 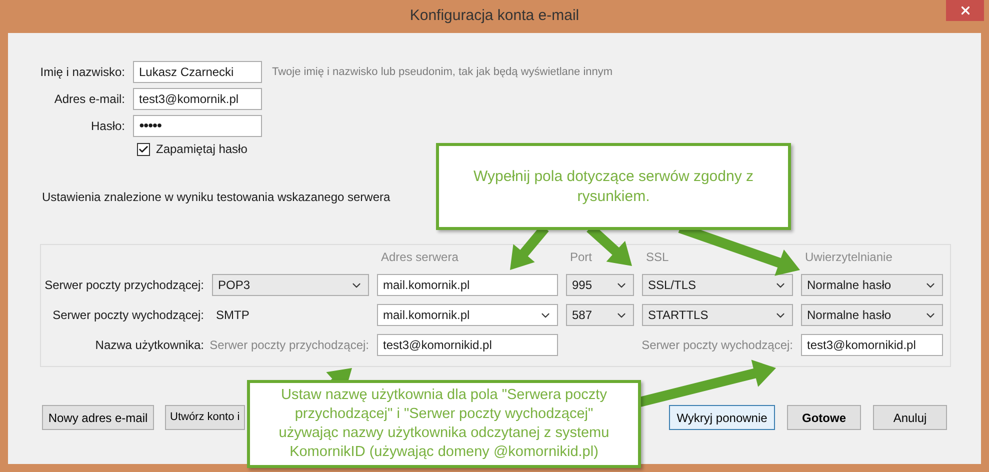 I want to click on dialog-button: Anuluj, so click(x=910, y=417).